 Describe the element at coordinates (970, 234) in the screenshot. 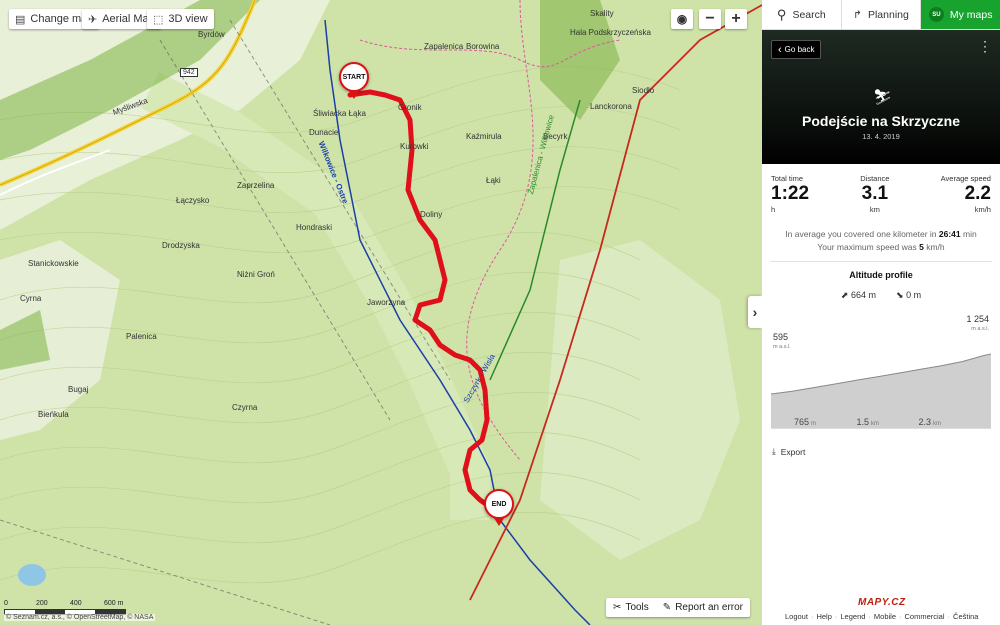

I see `pace-unit: min` at that location.